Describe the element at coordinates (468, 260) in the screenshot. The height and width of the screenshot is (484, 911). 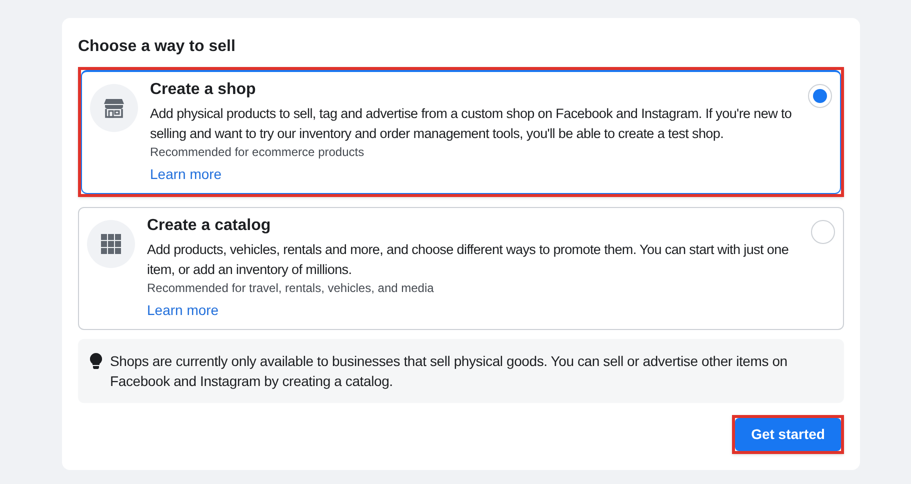
I see `option-description: Add products, vehicles, rentals and more, and choose different ways to promote them. You can start with just one item, or add an inventory of millions.` at that location.